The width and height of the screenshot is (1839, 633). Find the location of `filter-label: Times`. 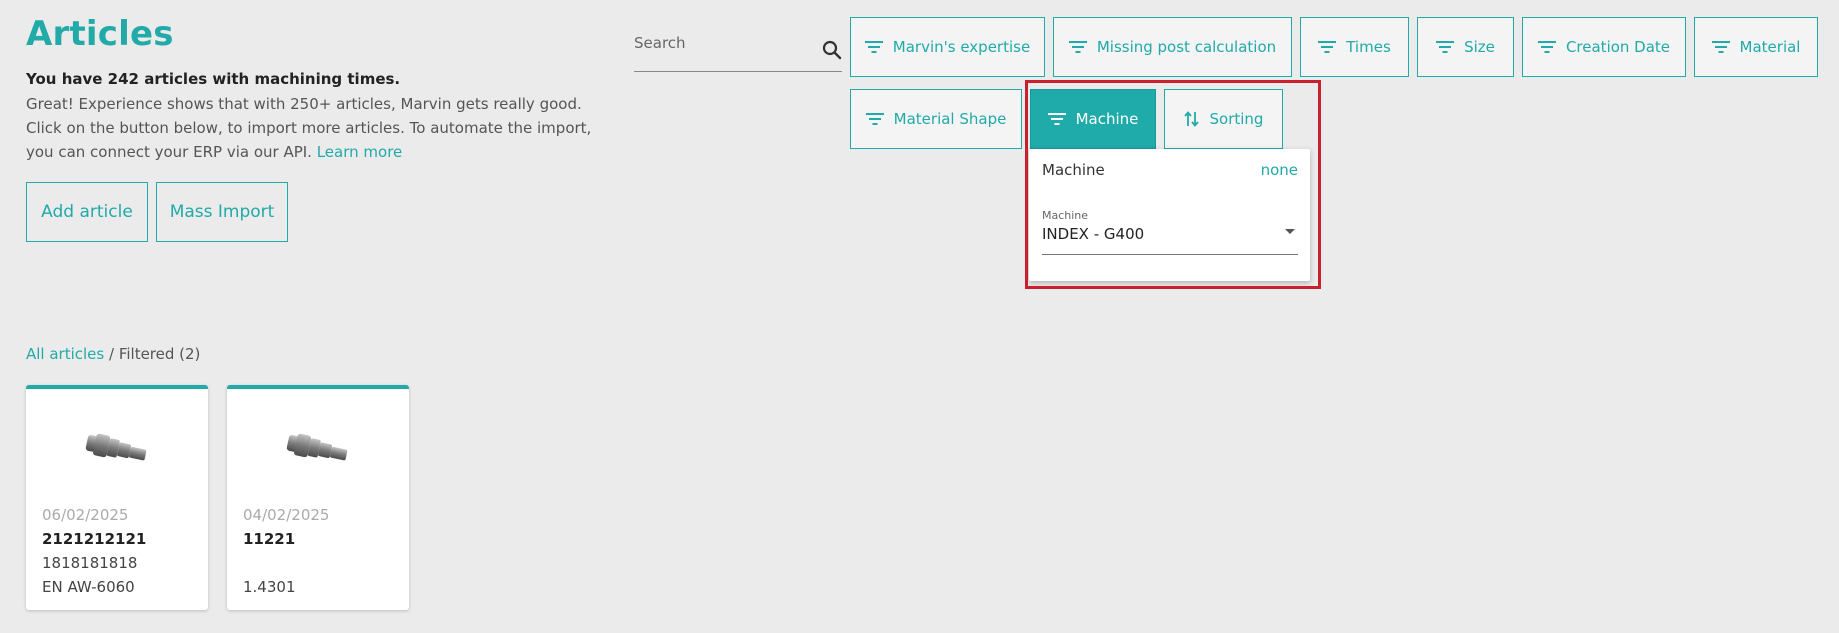

filter-label: Times is located at coordinates (1368, 47).